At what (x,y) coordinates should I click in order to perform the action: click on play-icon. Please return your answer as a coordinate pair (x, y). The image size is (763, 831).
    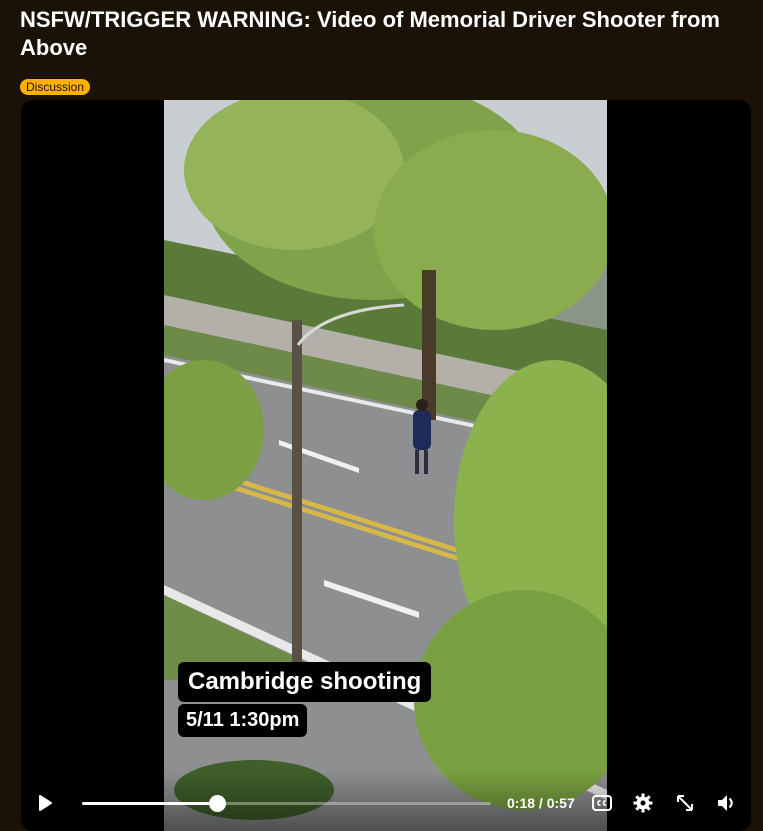
    Looking at the image, I should click on (45, 803).